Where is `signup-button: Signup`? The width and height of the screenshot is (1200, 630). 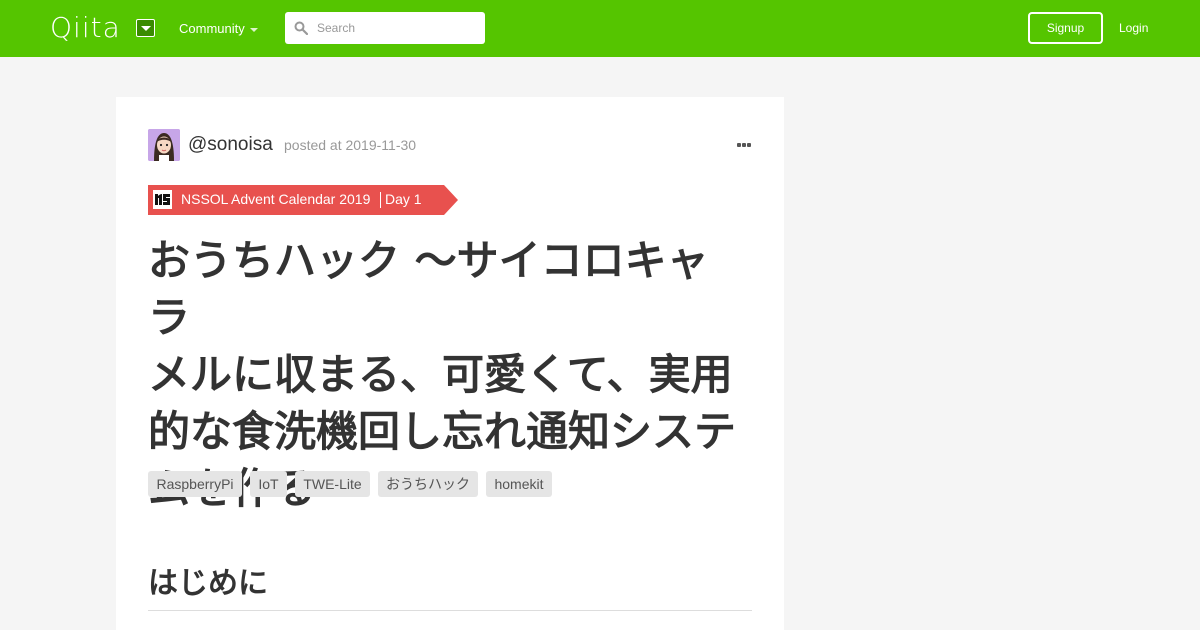 signup-button: Signup is located at coordinates (1065, 28).